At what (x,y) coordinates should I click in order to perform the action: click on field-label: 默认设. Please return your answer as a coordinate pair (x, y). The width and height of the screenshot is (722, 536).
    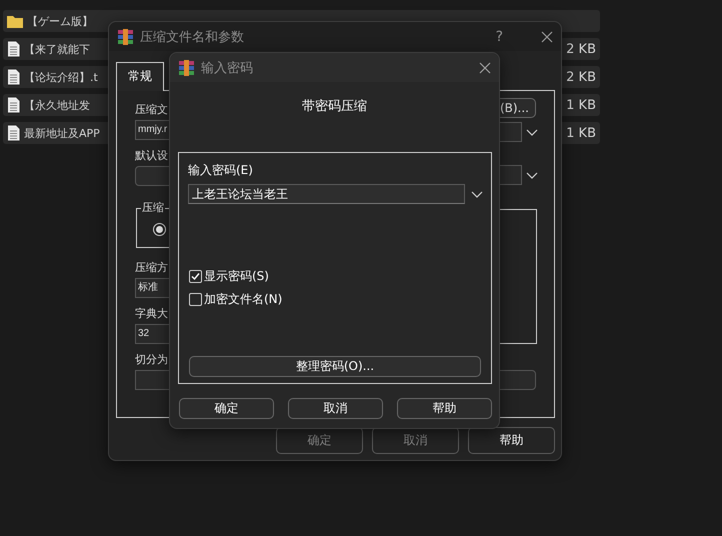
    Looking at the image, I should click on (152, 156).